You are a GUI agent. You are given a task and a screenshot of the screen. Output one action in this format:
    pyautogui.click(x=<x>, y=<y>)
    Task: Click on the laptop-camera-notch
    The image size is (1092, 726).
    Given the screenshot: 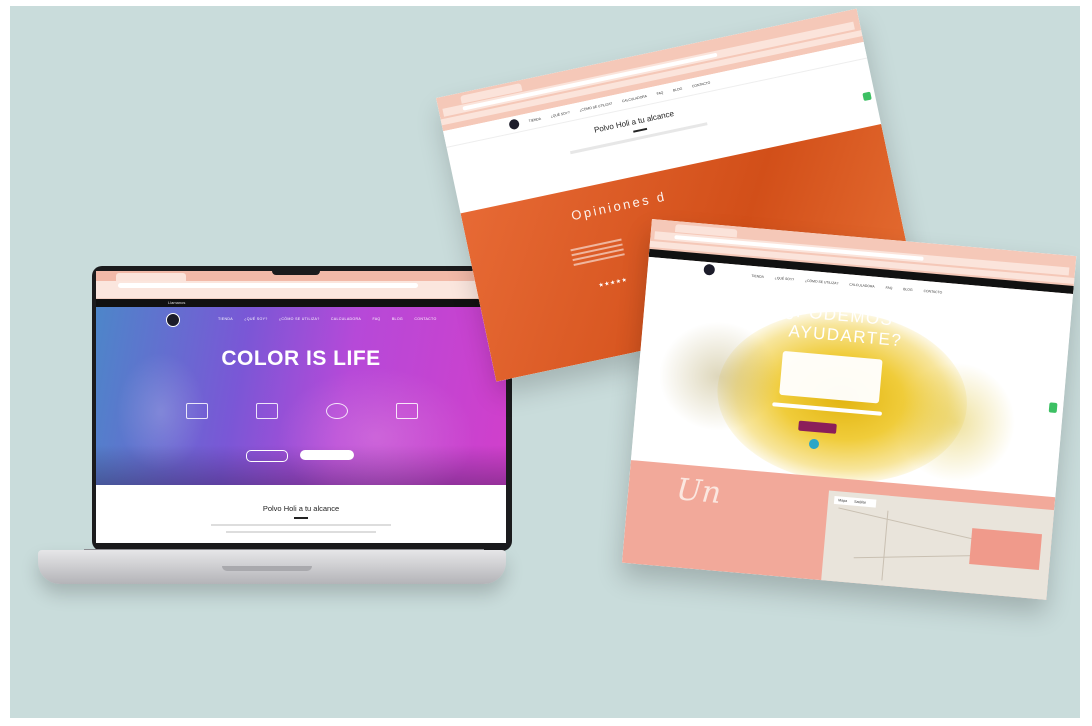 What is the action you would take?
    pyautogui.click(x=296, y=270)
    